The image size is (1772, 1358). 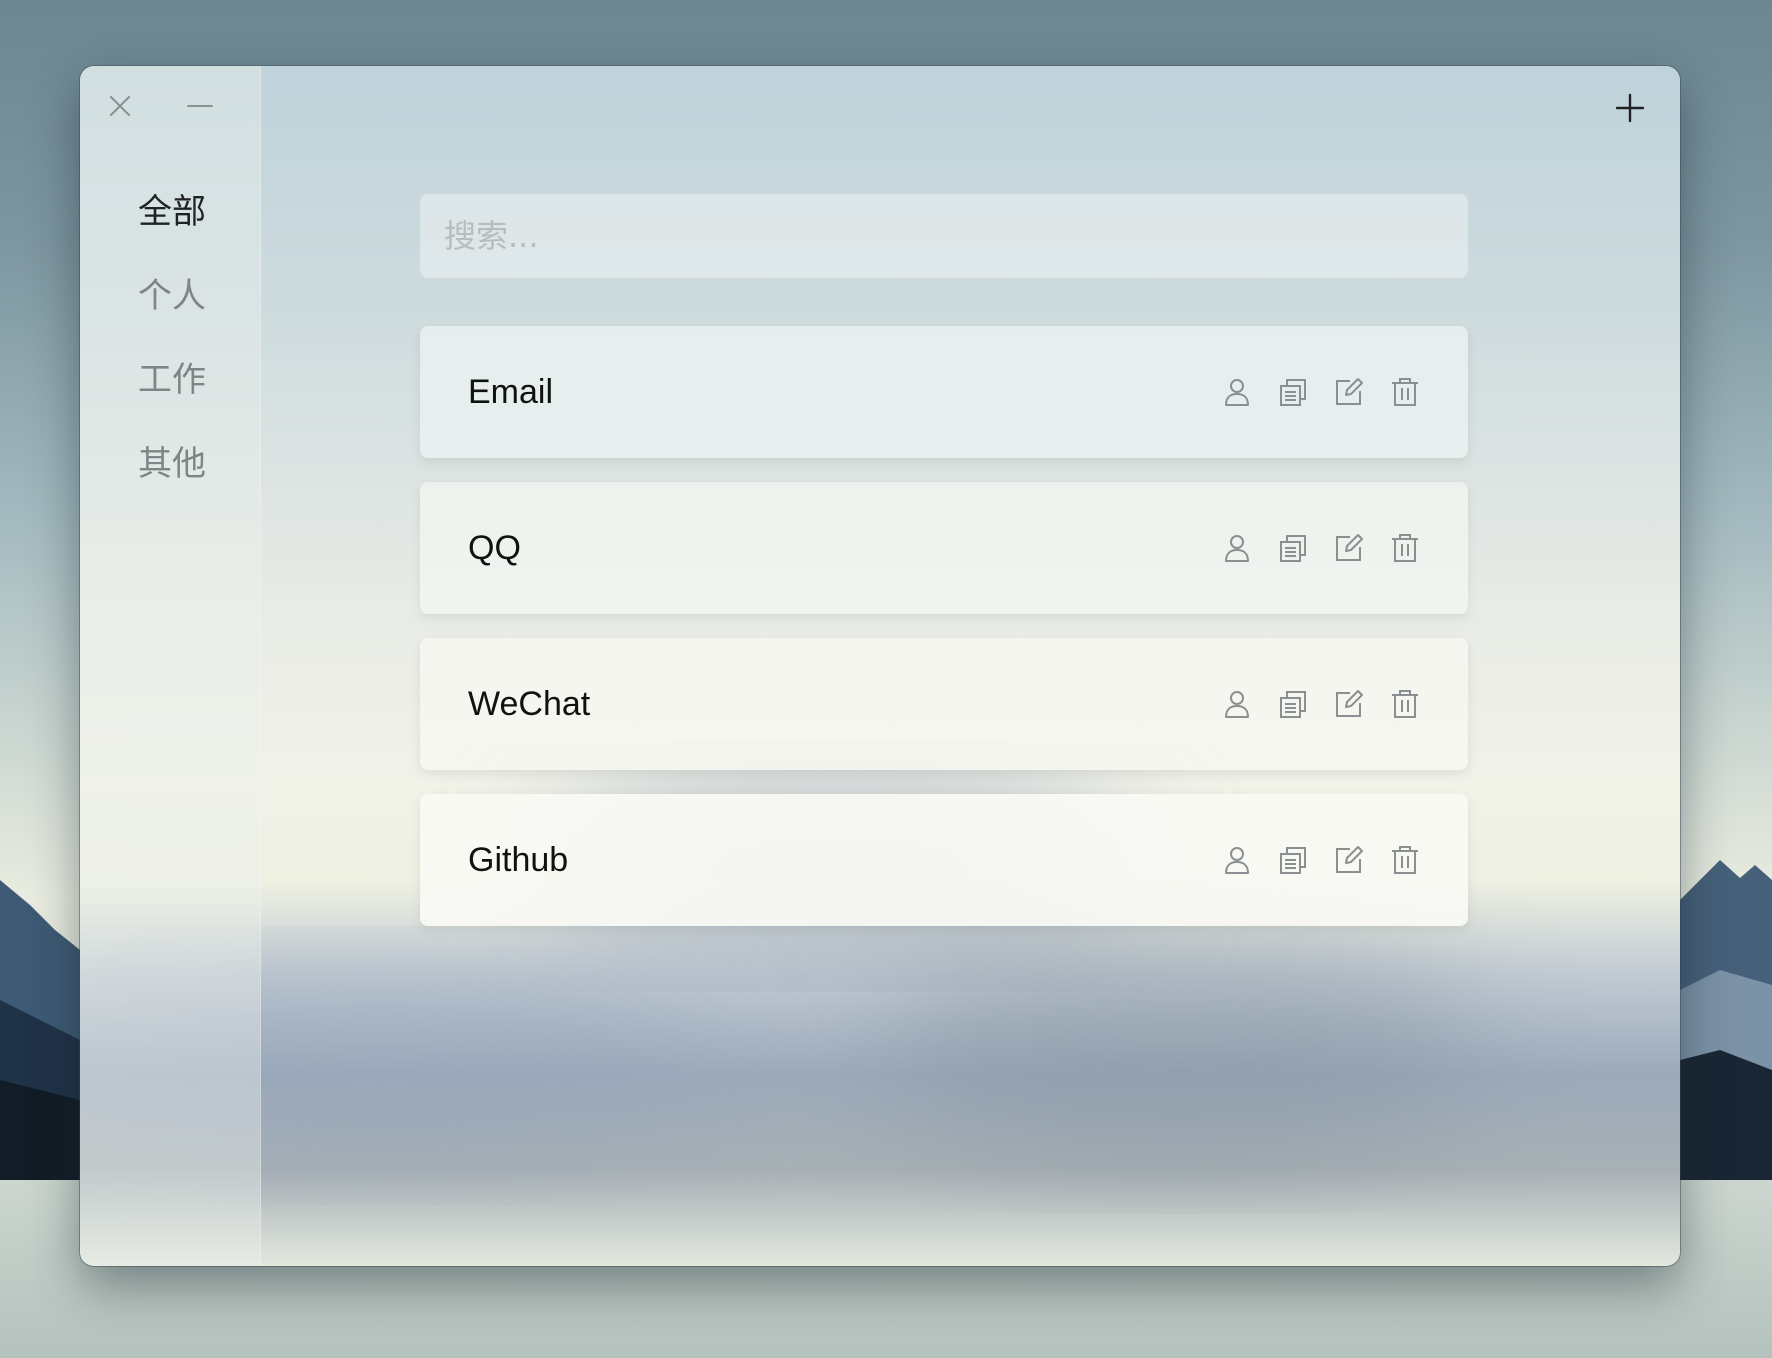 I want to click on nav-item-work: 工作, so click(x=170, y=376).